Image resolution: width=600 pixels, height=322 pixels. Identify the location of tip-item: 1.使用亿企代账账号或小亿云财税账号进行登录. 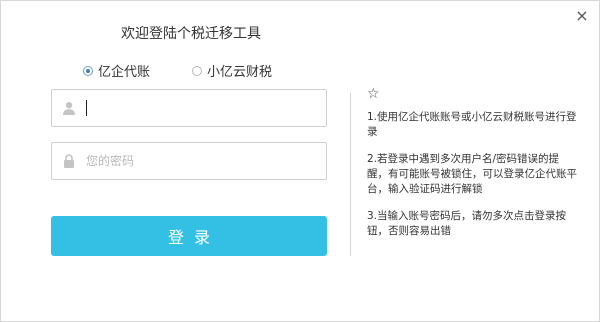
(472, 124).